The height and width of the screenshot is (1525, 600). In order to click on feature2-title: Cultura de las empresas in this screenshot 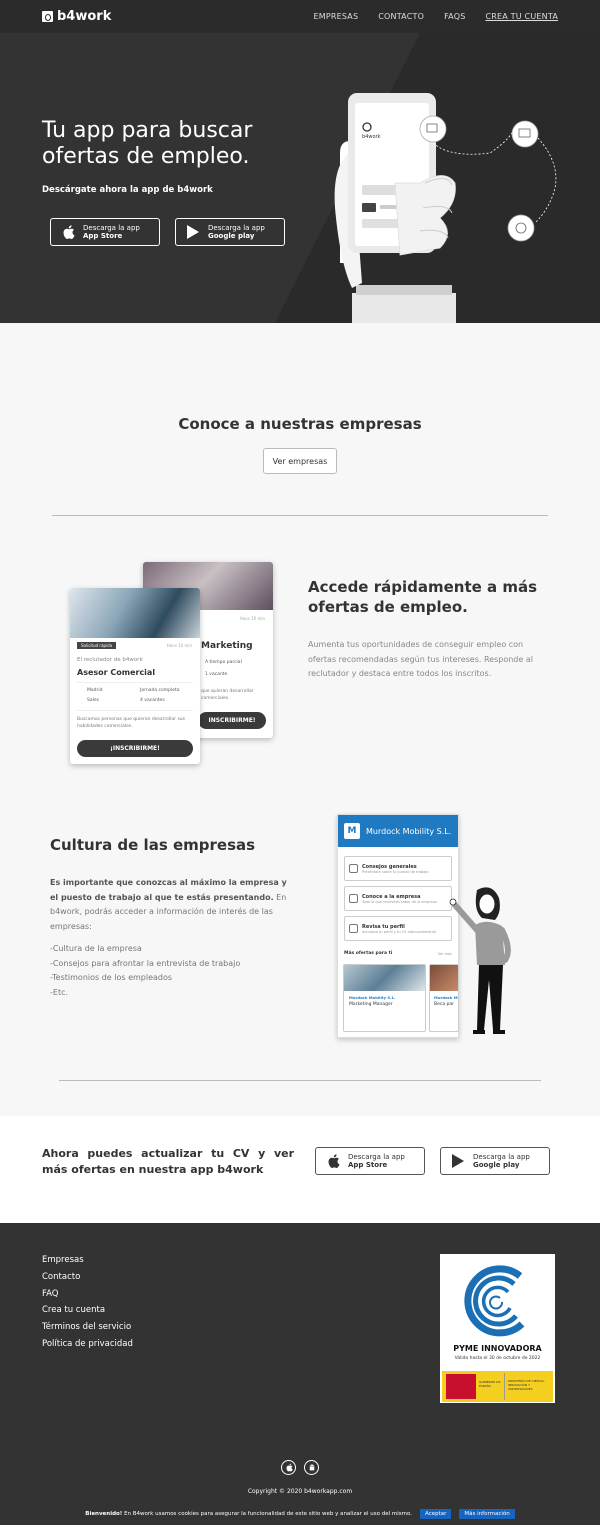, I will do `click(153, 845)`.